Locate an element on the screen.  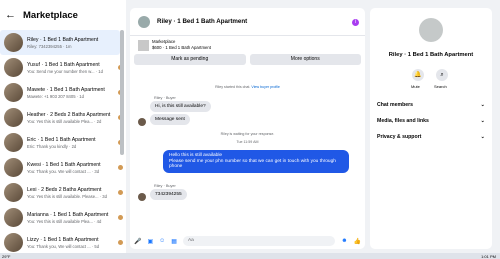
conversation-name: Riley · 1 Bed 1 Bath Apartment is located at coordinates (63, 39).